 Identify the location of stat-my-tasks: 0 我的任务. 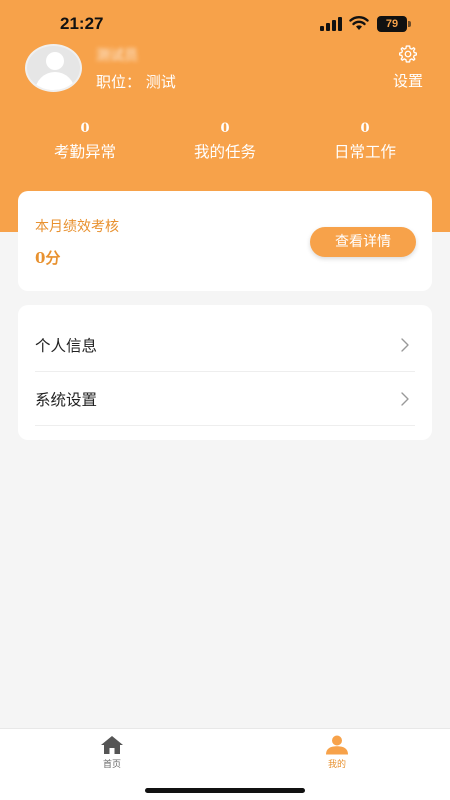
(225, 141).